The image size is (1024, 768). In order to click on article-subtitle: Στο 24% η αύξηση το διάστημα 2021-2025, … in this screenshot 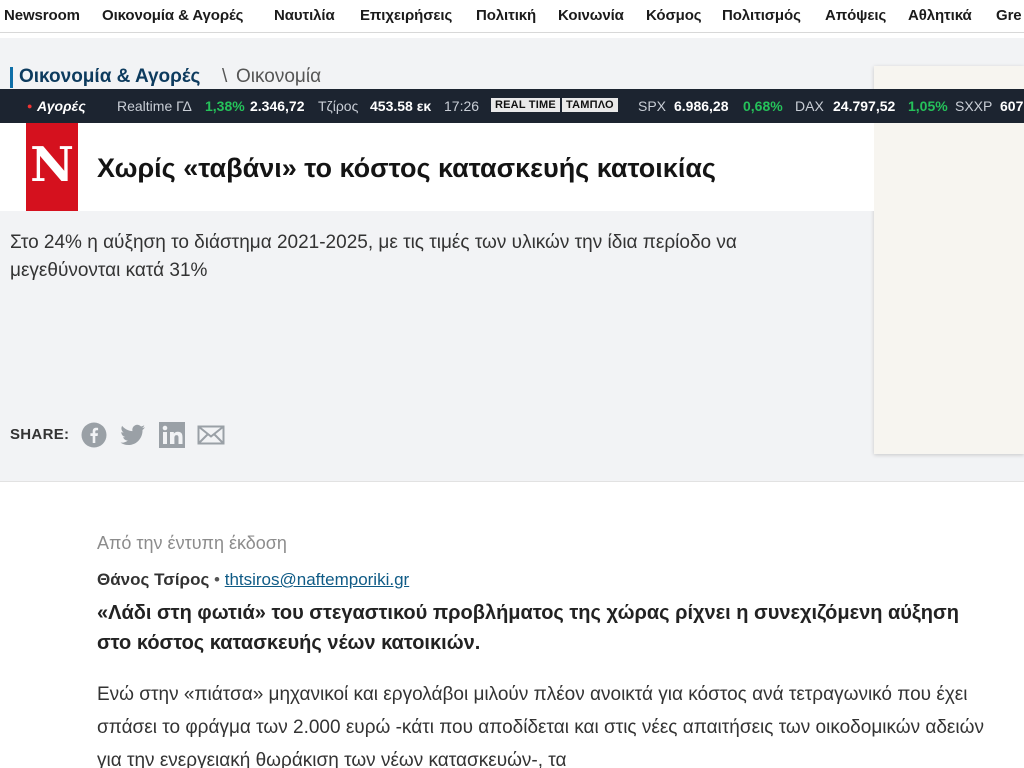, I will do `click(373, 256)`.